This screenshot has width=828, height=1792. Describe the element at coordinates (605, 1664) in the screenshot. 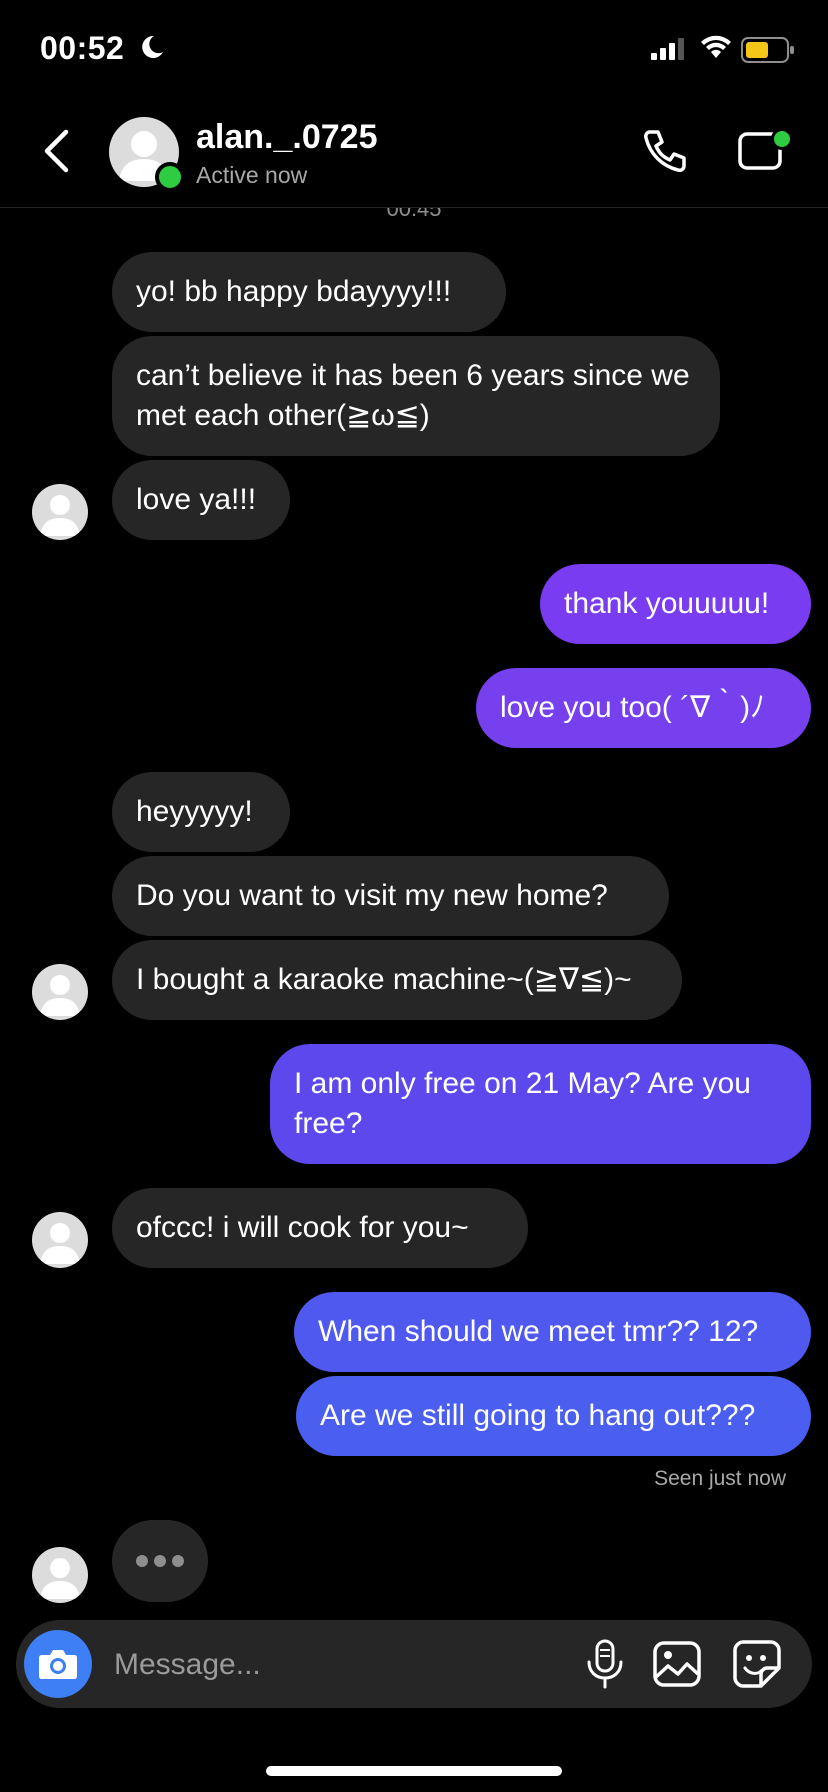

I see `microphone-icon` at that location.